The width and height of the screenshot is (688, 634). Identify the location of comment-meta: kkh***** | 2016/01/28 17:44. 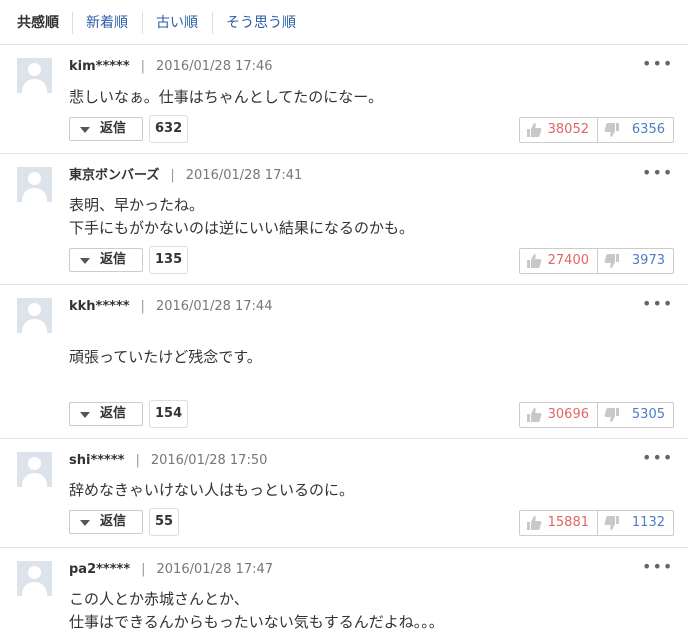
(171, 306).